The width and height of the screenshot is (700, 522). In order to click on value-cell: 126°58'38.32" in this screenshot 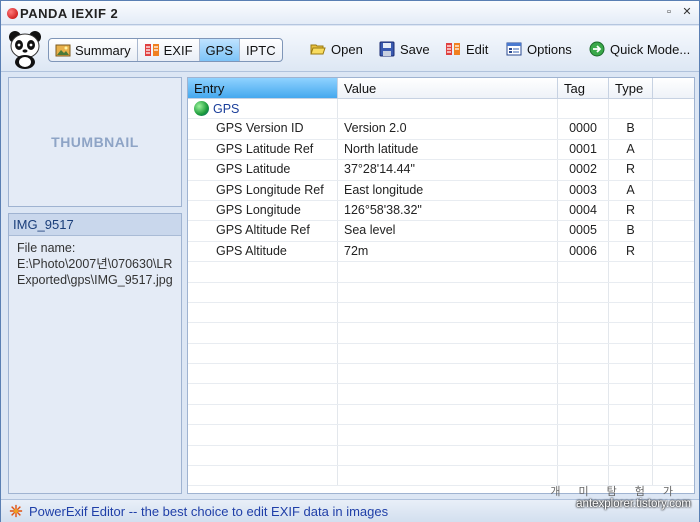, I will do `click(448, 210)`.